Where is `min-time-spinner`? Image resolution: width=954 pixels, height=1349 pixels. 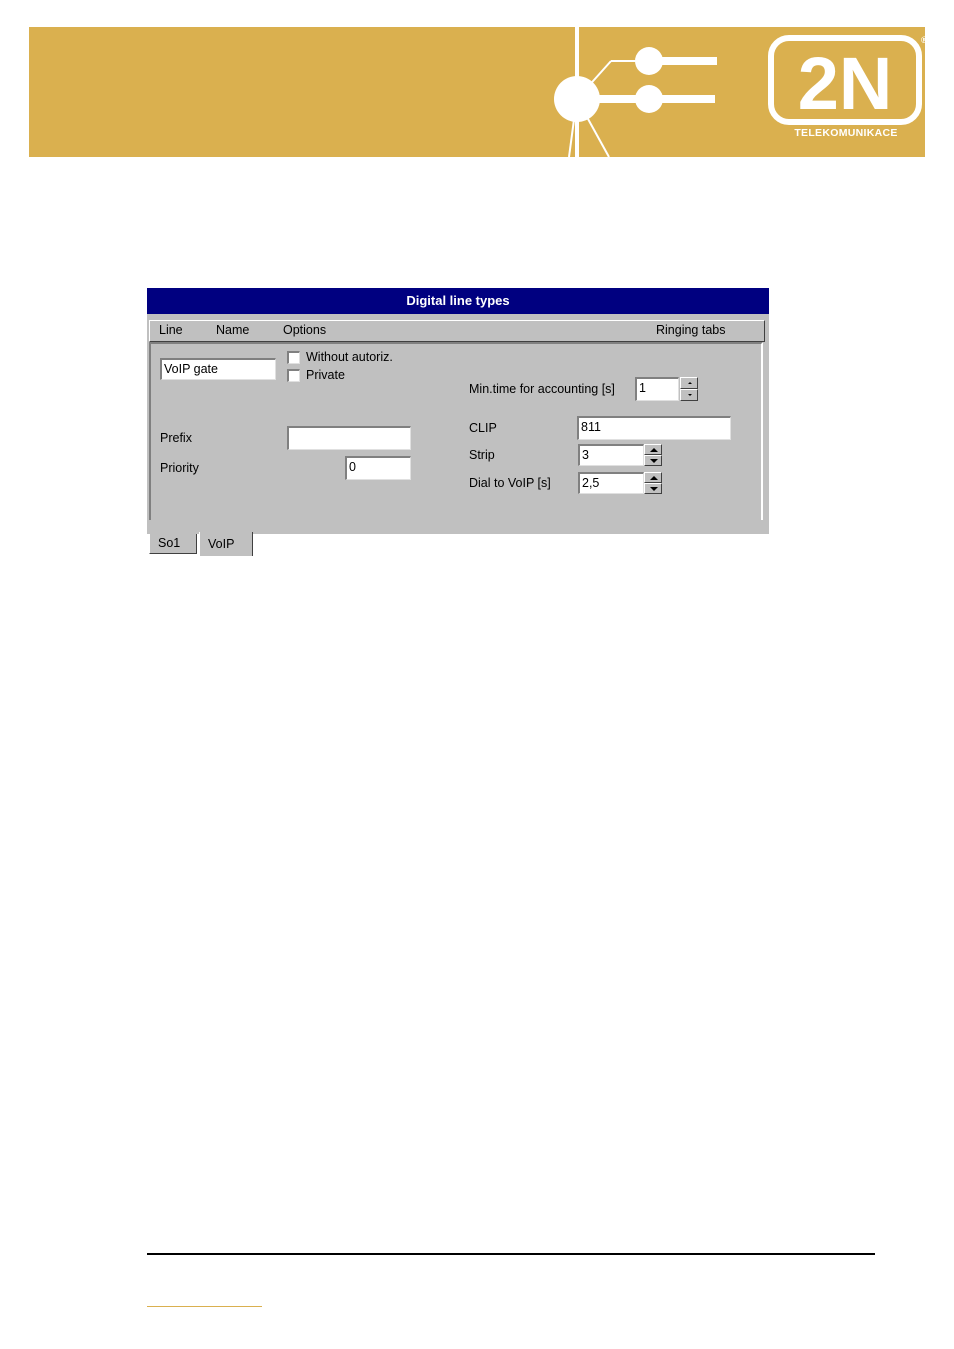 min-time-spinner is located at coordinates (689, 389).